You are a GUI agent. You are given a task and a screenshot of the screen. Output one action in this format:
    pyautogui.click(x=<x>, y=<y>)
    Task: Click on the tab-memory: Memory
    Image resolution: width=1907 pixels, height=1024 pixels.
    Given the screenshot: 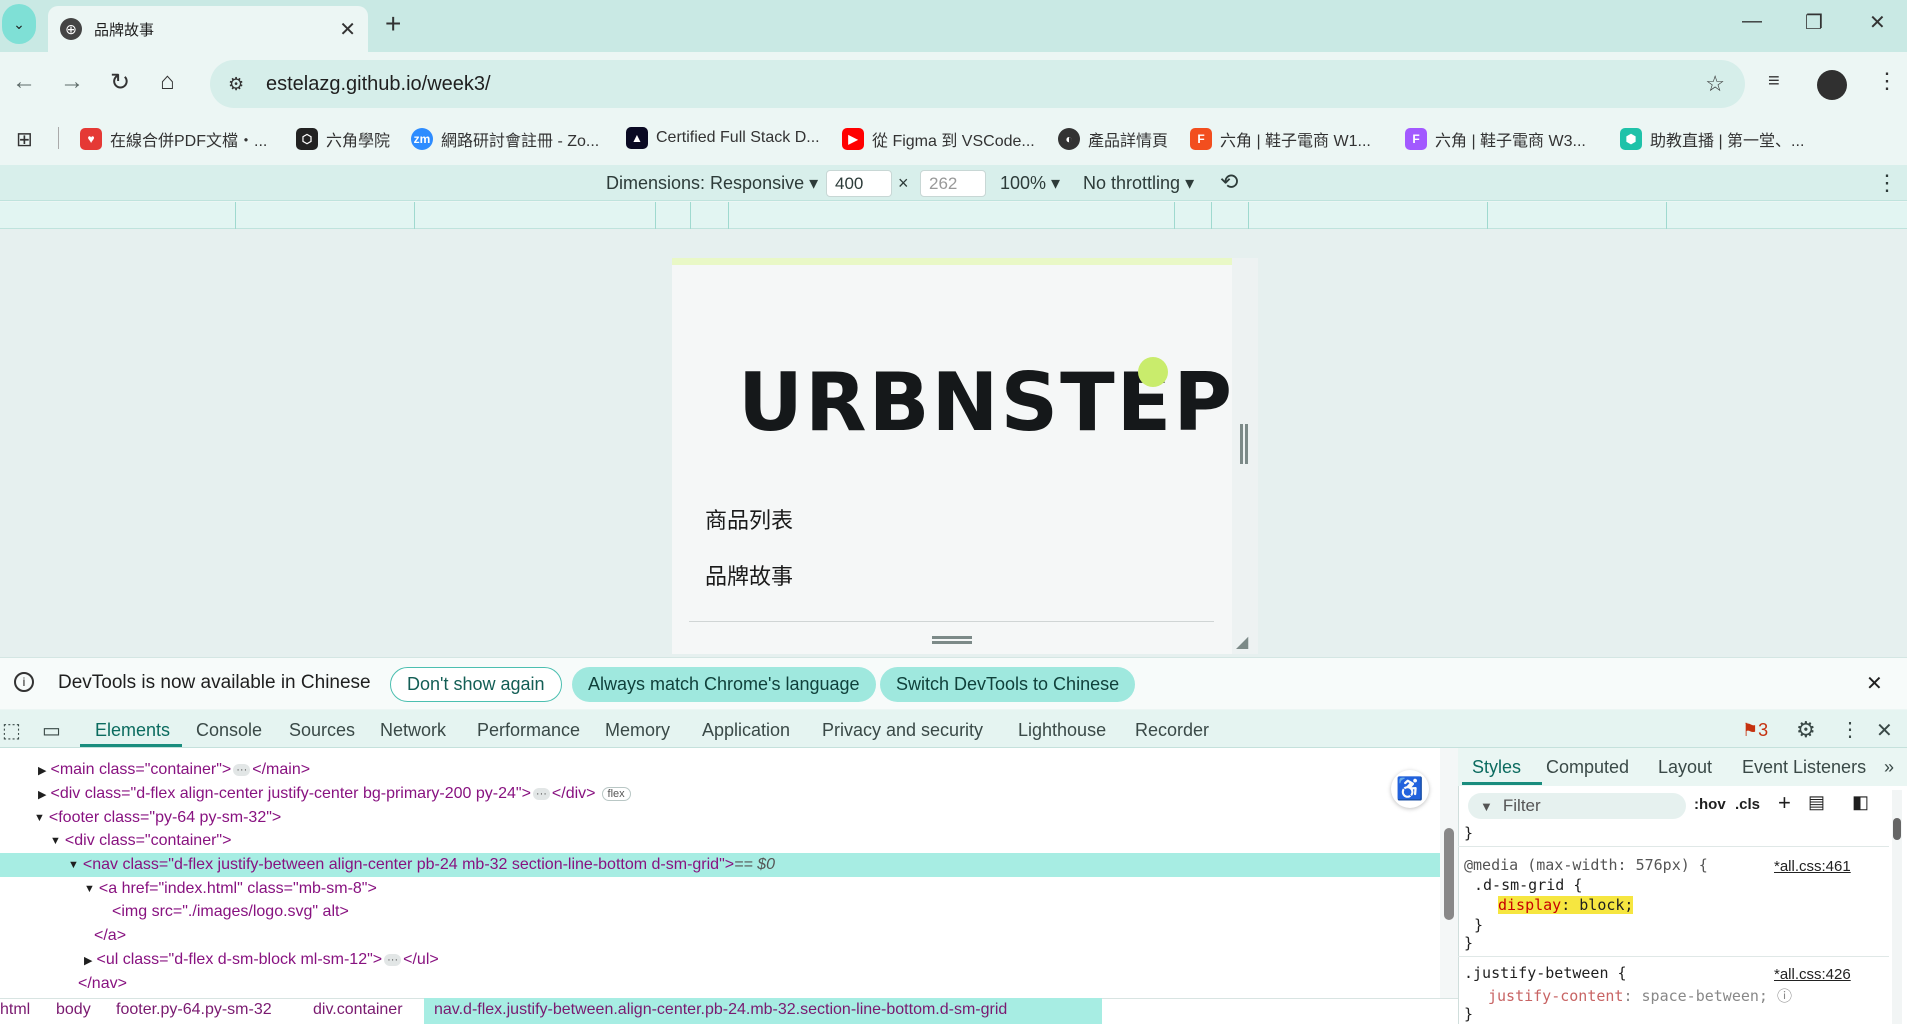 What is the action you would take?
    pyautogui.click(x=637, y=730)
    